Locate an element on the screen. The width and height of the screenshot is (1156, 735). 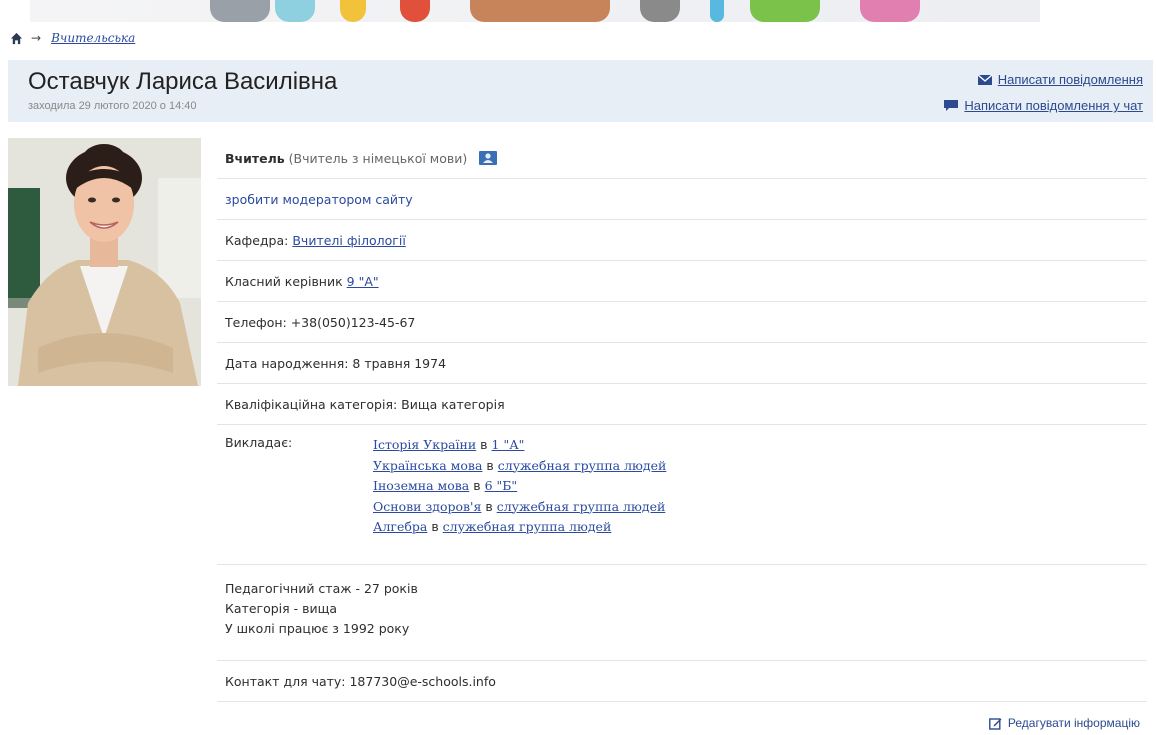
role-row: Вчитель (Вчитель з німецької мови) is located at coordinates (682, 158).